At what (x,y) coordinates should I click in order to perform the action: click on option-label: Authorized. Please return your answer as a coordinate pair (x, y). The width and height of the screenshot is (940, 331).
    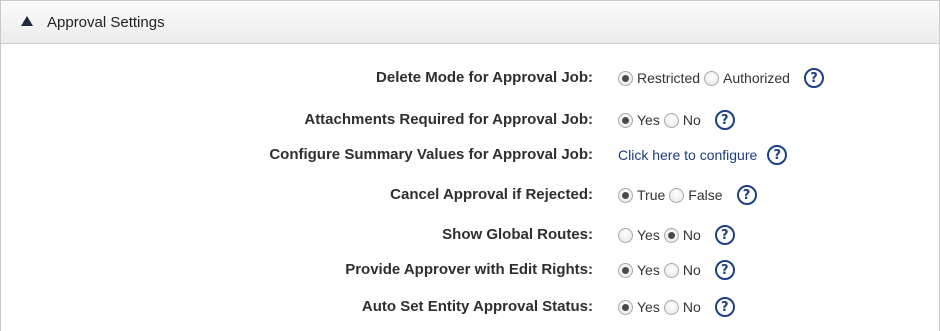
    Looking at the image, I should click on (756, 78).